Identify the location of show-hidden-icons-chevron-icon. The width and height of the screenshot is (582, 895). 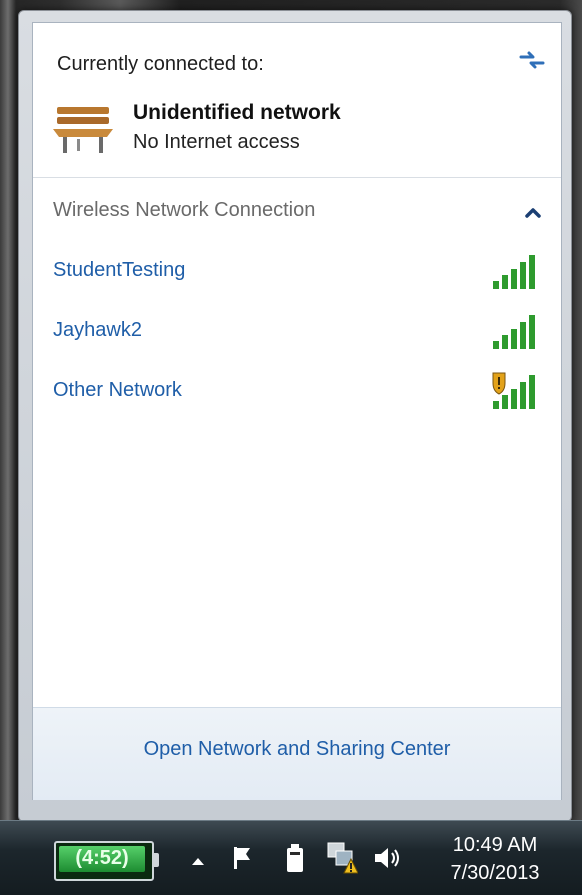
(198, 861).